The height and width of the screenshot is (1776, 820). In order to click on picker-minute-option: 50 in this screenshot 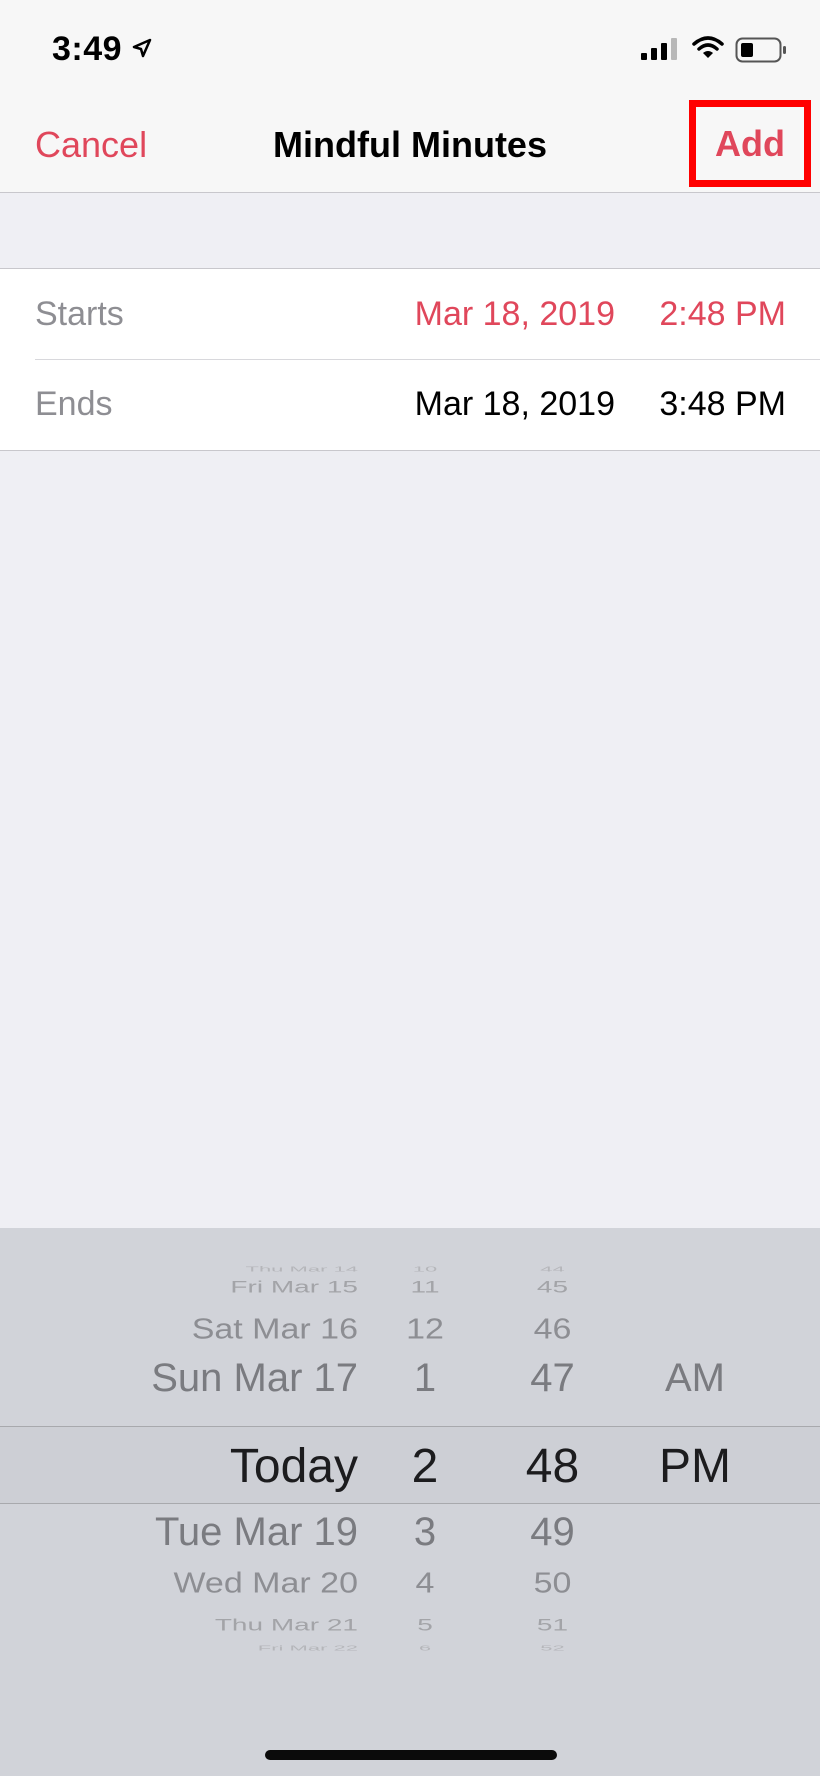, I will do `click(552, 1583)`.